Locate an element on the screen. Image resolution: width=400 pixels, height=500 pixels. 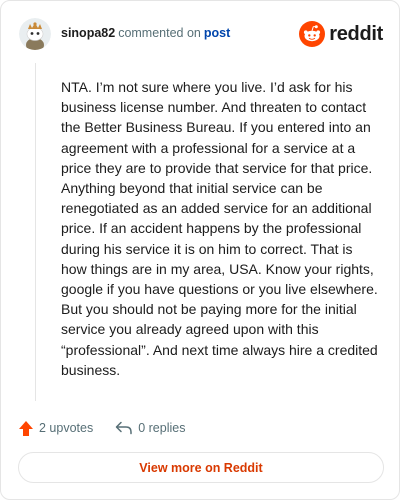
comment-header: sinopa82 commented on post reddit is located at coordinates (201, 34).